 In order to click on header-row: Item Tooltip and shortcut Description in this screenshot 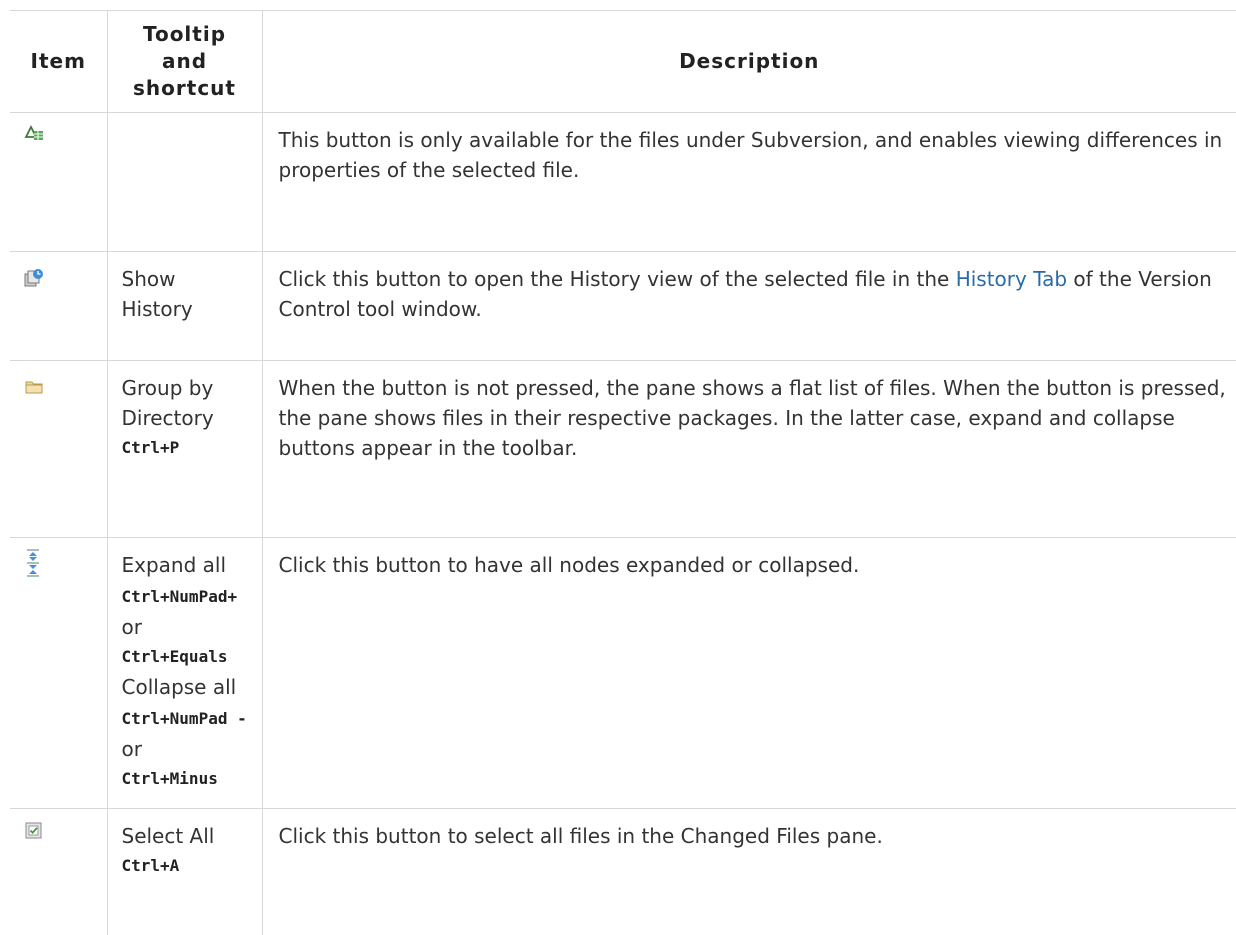, I will do `click(623, 62)`.